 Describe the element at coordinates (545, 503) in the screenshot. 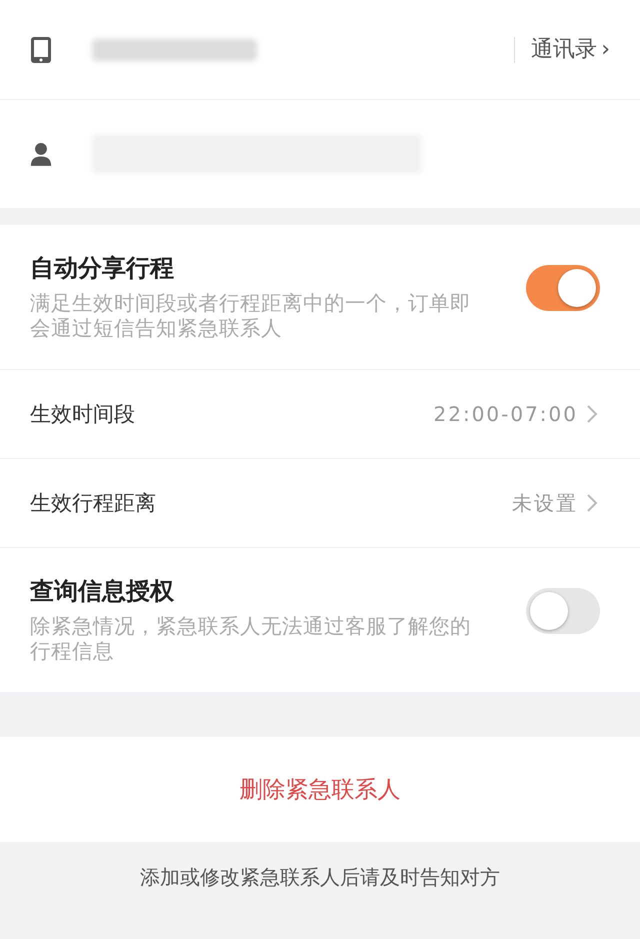

I see `setting-value: 未设置` at that location.